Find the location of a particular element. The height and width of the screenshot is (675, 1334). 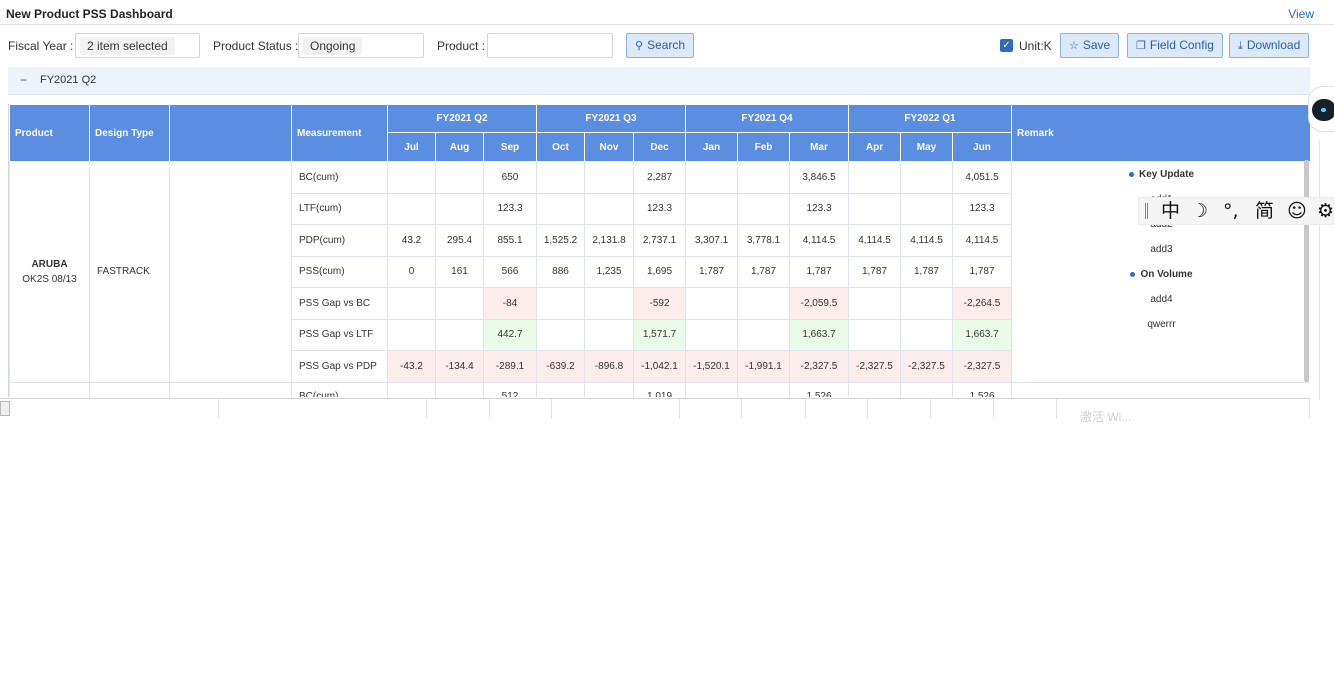

remark-text: add3 is located at coordinates (1161, 249).